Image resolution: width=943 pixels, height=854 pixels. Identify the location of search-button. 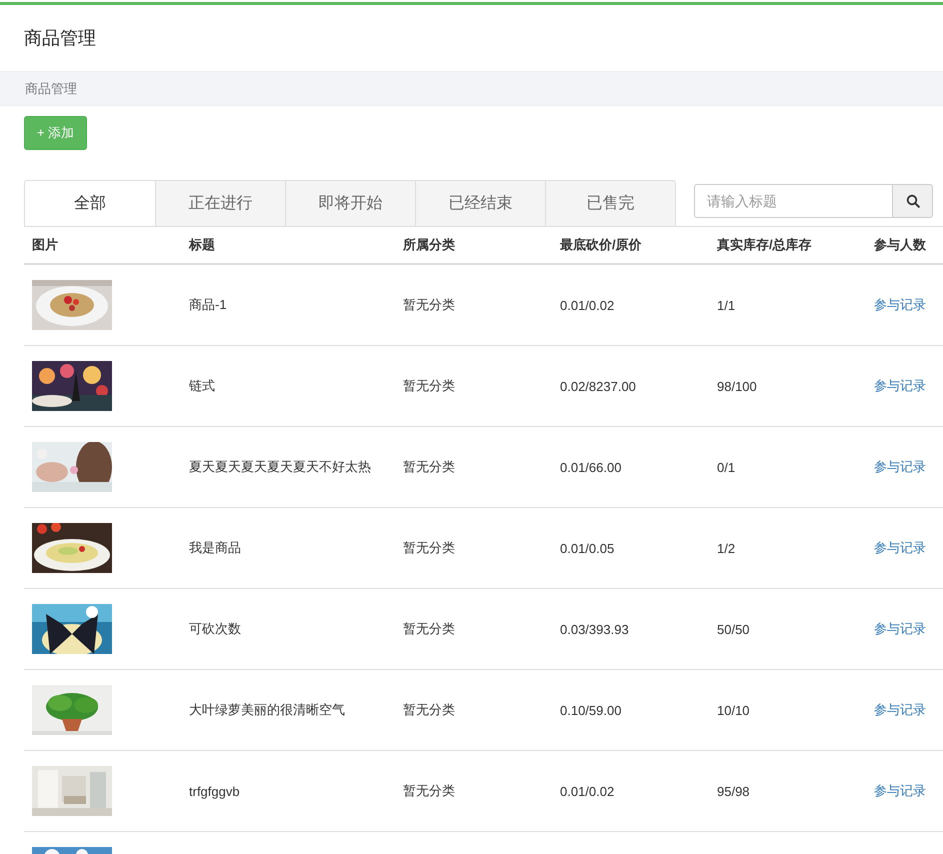
(913, 201).